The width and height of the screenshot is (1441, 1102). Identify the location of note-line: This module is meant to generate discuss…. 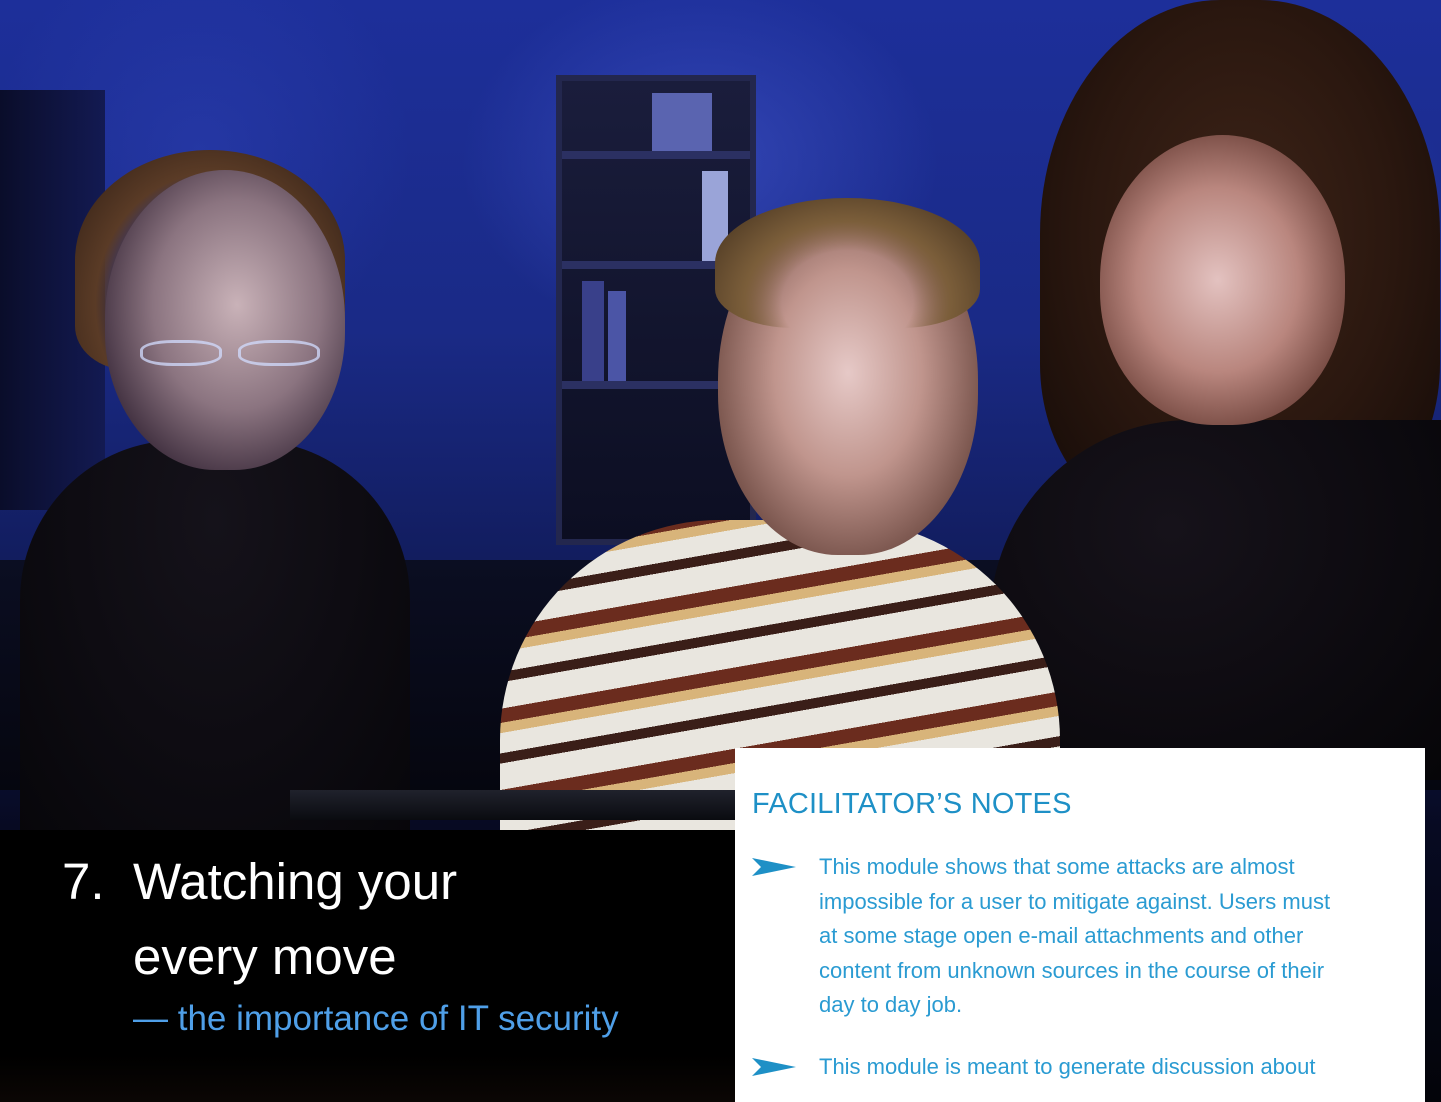
(1067, 1066).